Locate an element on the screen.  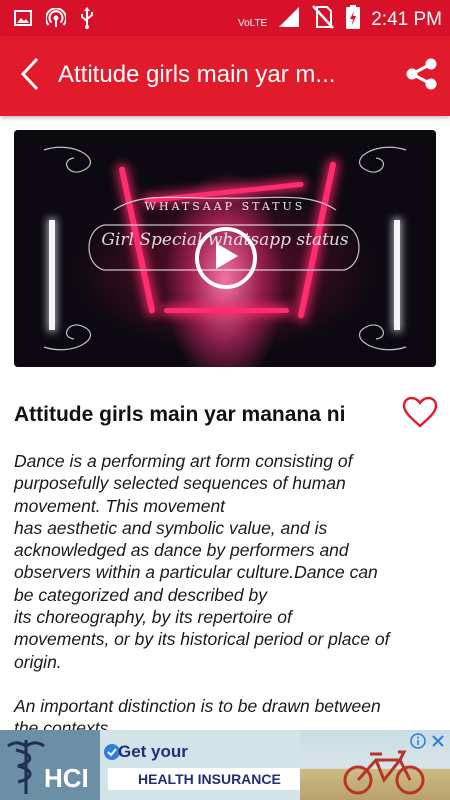
status-bar: VoLTE 2:41 PM is located at coordinates (225, 18).